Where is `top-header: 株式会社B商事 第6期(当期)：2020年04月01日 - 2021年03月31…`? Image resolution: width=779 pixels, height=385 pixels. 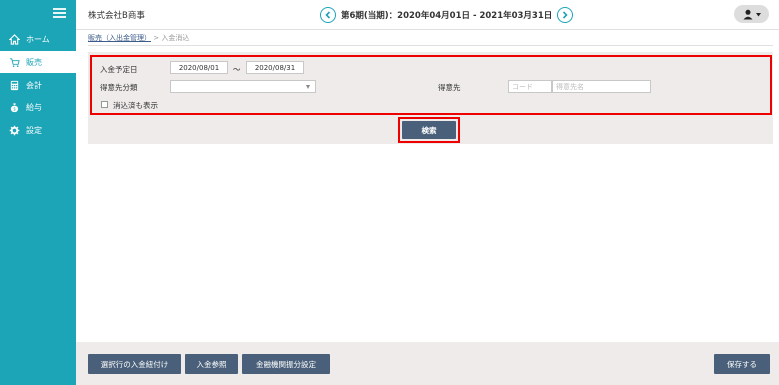 top-header: 株式会社B商事 第6期(当期)：2020年04月01日 - 2021年03月31… is located at coordinates (427, 15).